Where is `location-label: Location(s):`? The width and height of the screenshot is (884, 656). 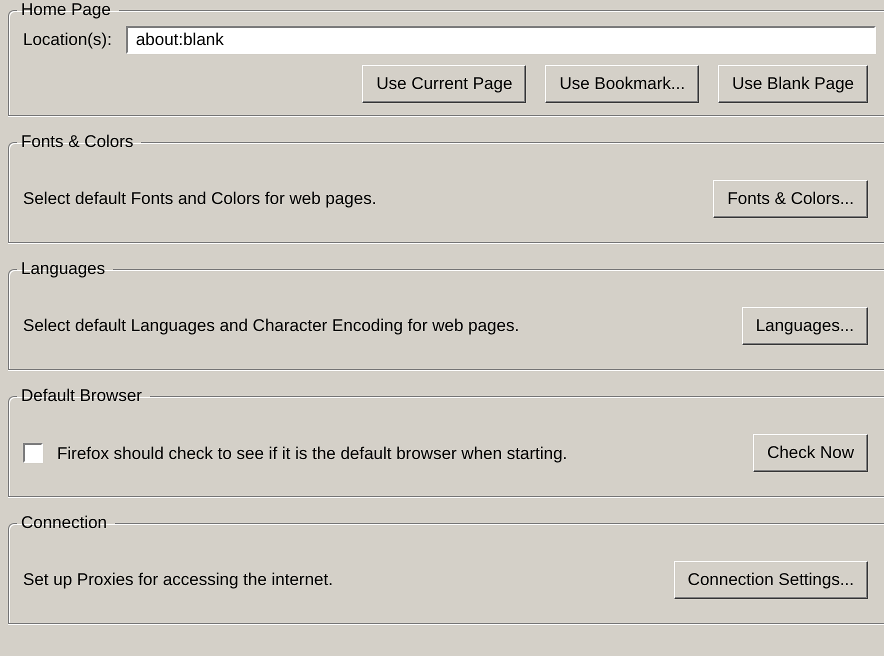 location-label: Location(s): is located at coordinates (67, 40).